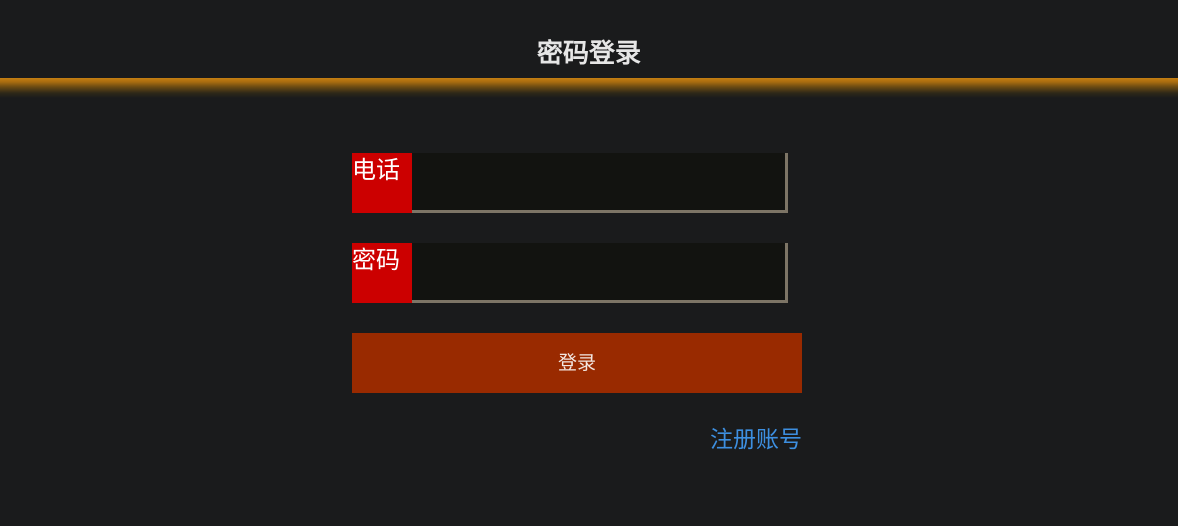 The image size is (1178, 526). Describe the element at coordinates (600, 273) in the screenshot. I see `password-input` at that location.